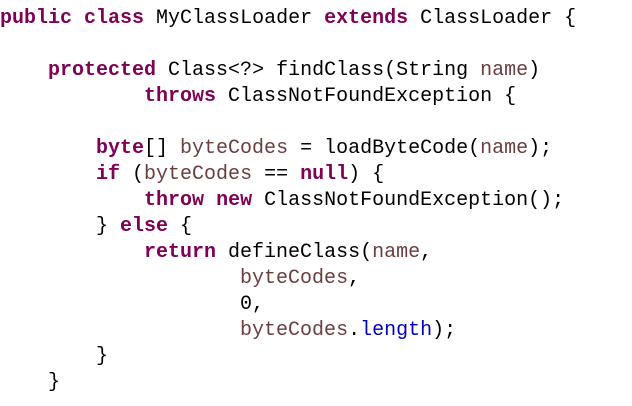 This screenshot has width=632, height=406. I want to click on code-text: ) {, so click(366, 174).